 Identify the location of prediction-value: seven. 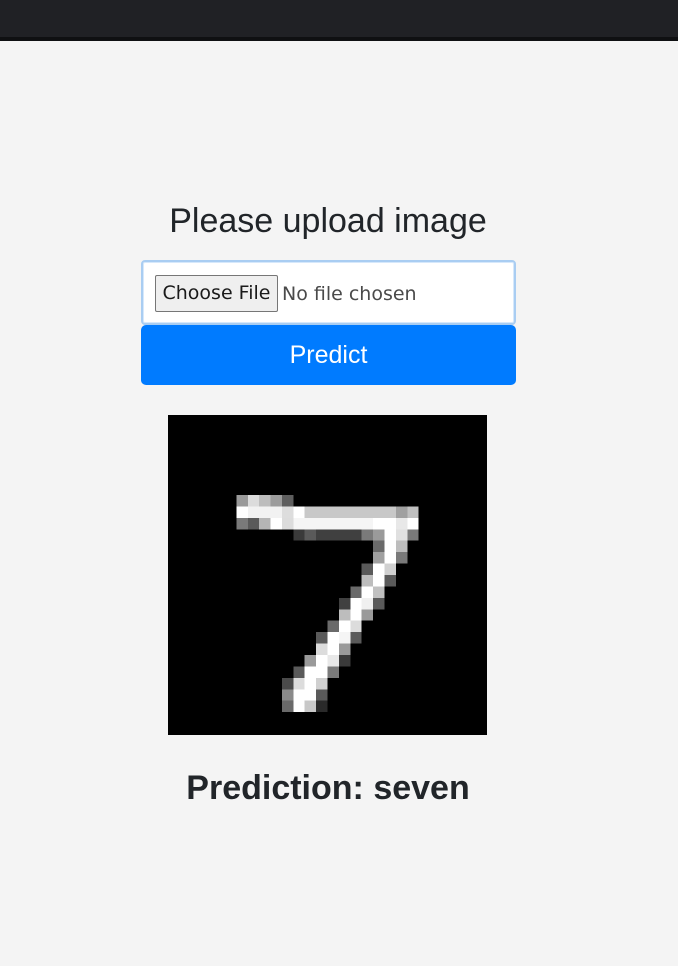
(421, 788).